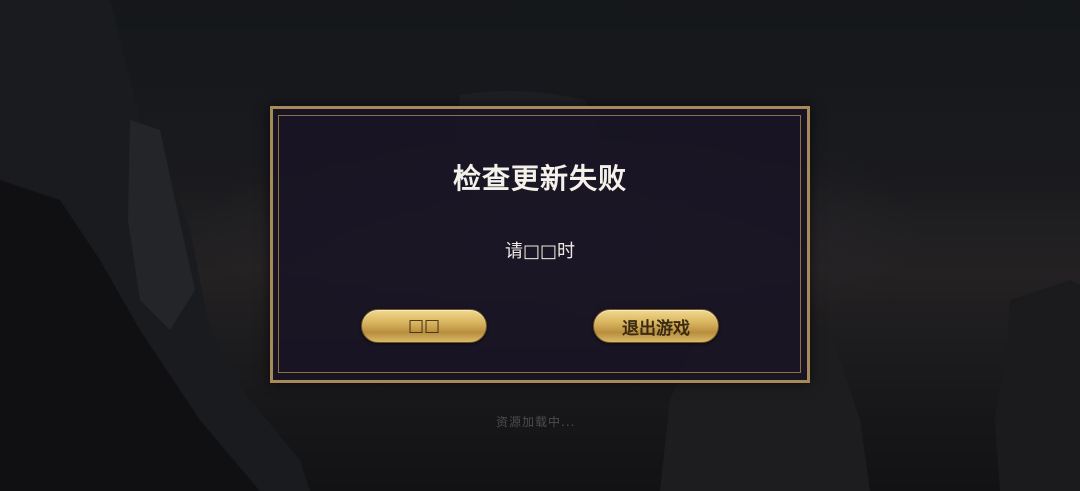 This screenshot has width=1080, height=491. I want to click on exit-game-button: 退出游戏, so click(656, 326).